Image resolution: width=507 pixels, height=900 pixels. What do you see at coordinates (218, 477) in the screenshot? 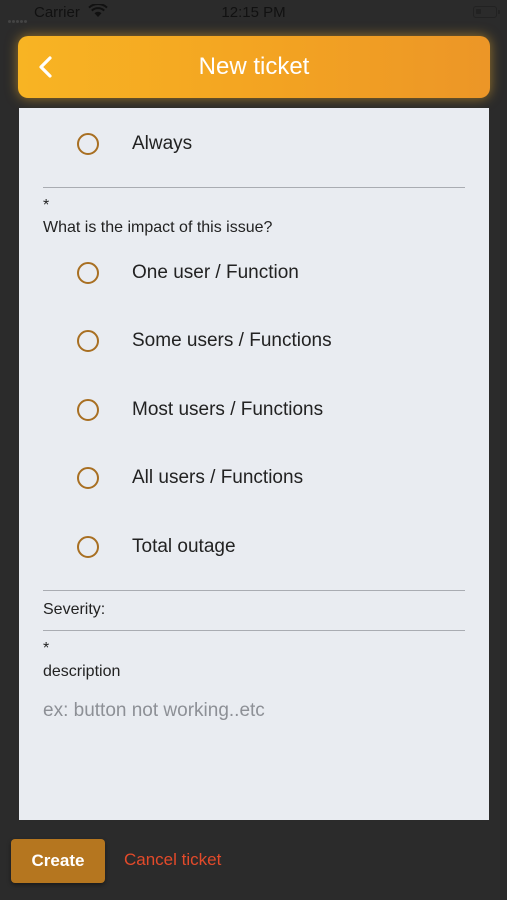
I see `radio-option-label: All users / Functions` at bounding box center [218, 477].